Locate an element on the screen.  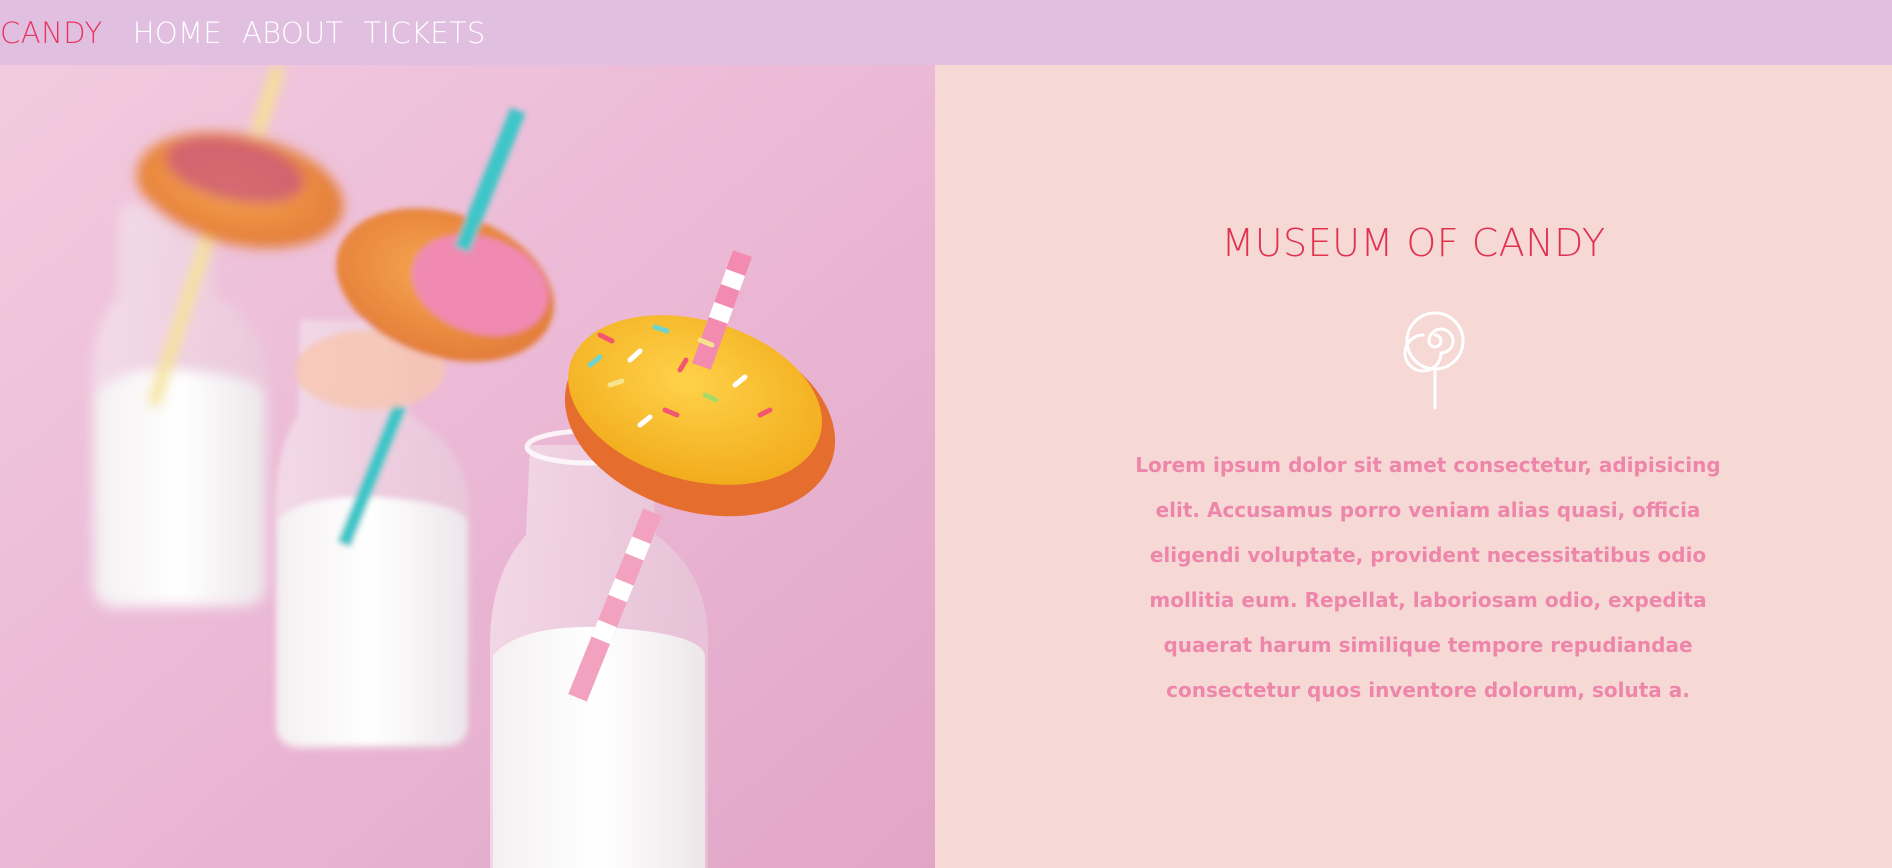
brand-logo-link: CANDY is located at coordinates (51, 33).